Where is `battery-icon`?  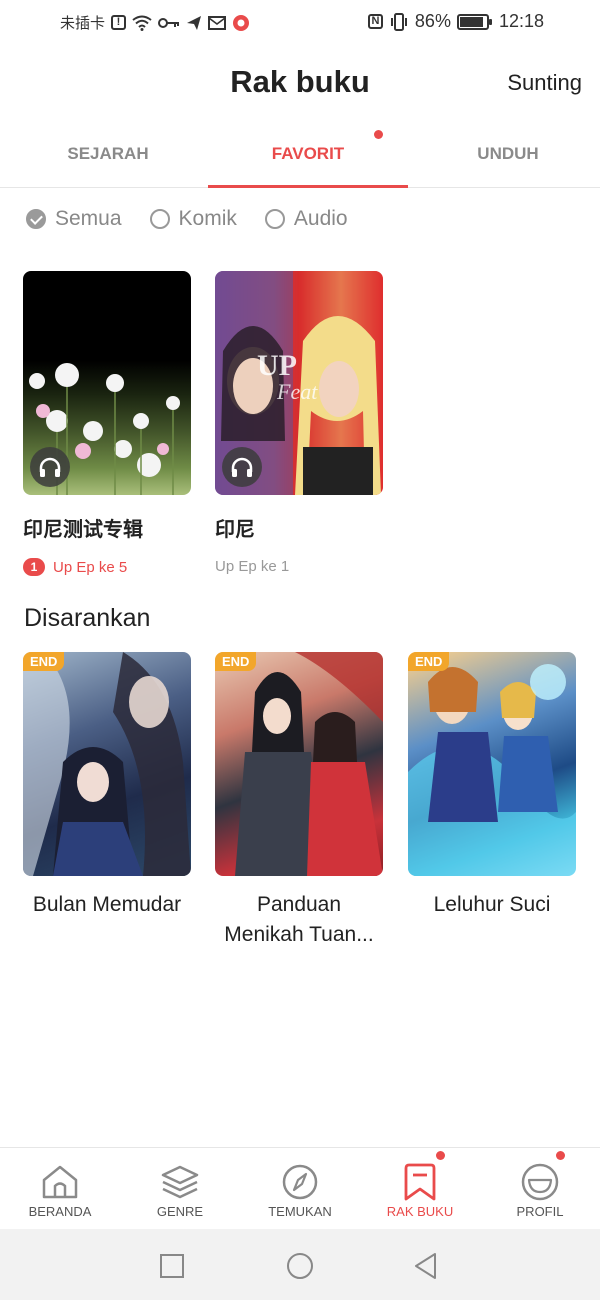 battery-icon is located at coordinates (474, 21).